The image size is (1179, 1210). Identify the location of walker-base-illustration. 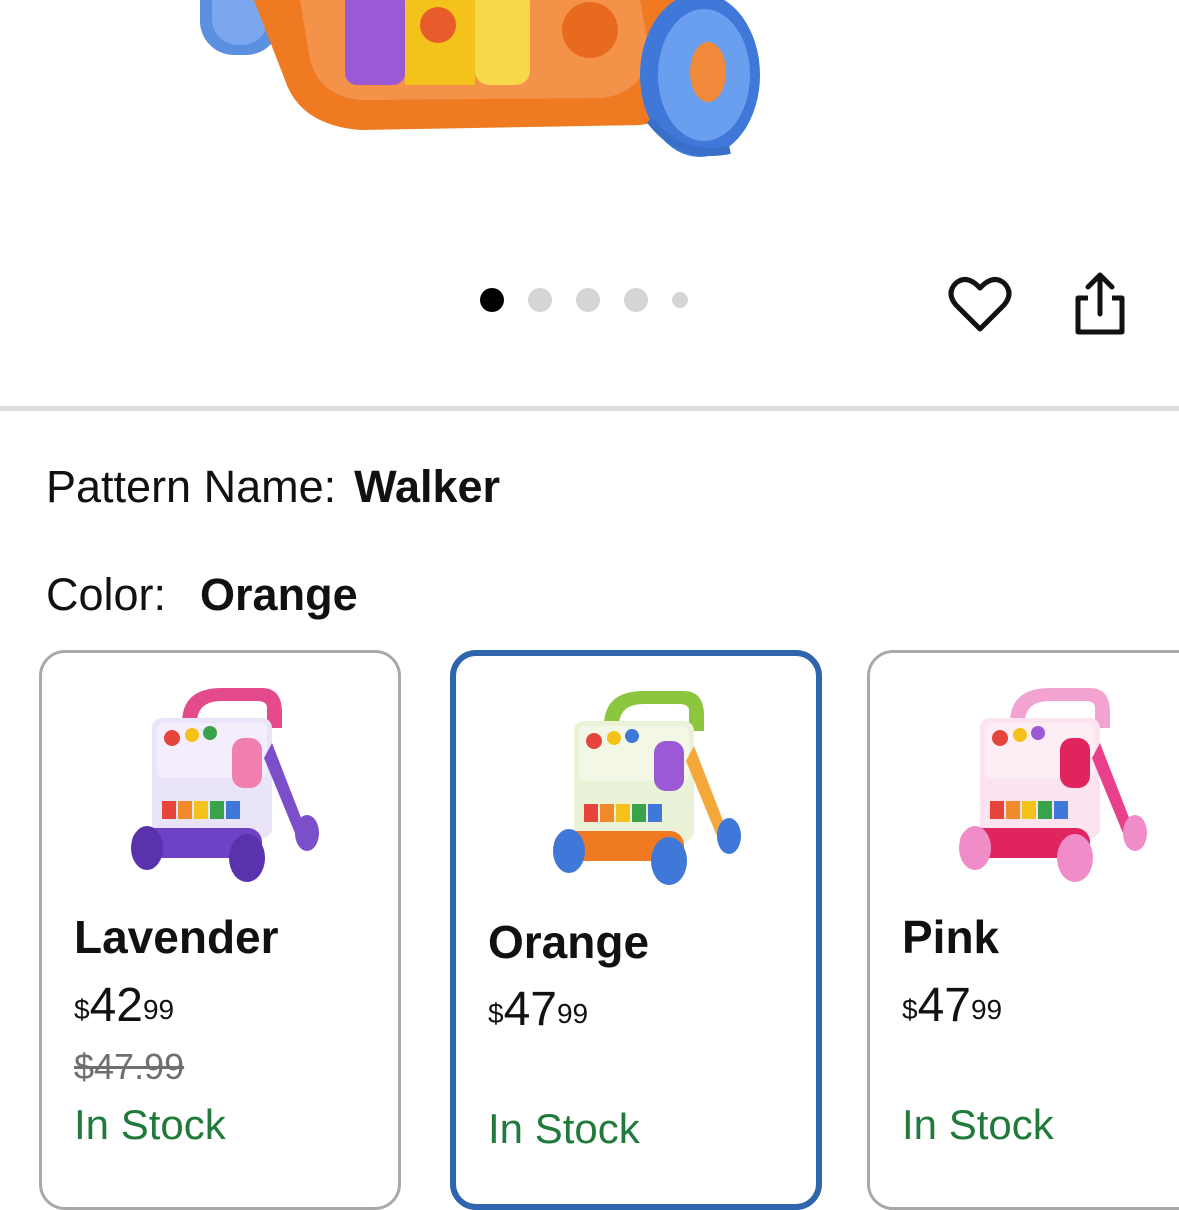
(480, 78).